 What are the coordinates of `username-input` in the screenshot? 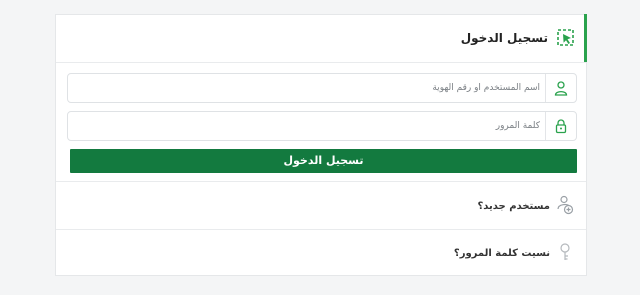 It's located at (307, 88).